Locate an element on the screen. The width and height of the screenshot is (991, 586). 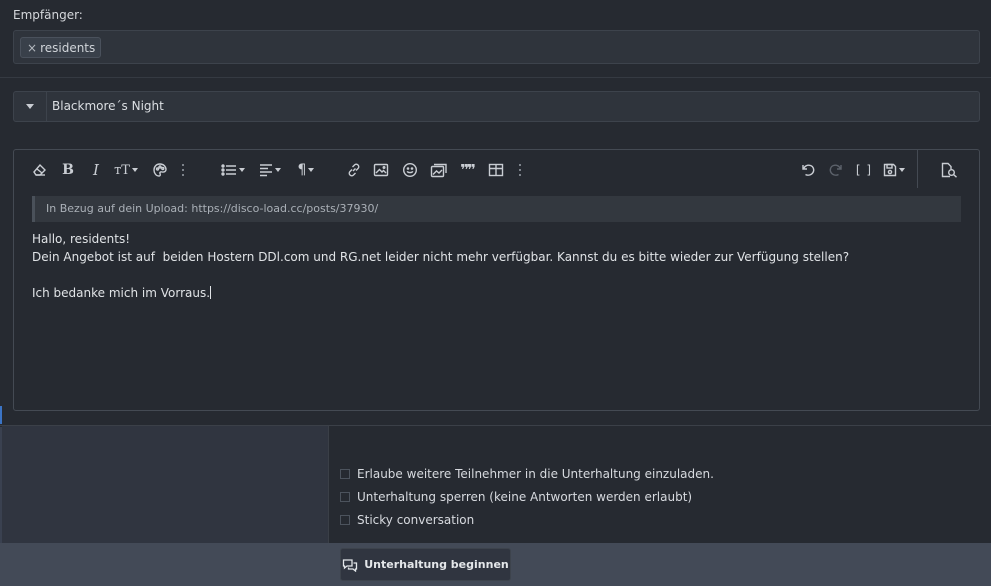
italic-icon: I is located at coordinates (96, 170).